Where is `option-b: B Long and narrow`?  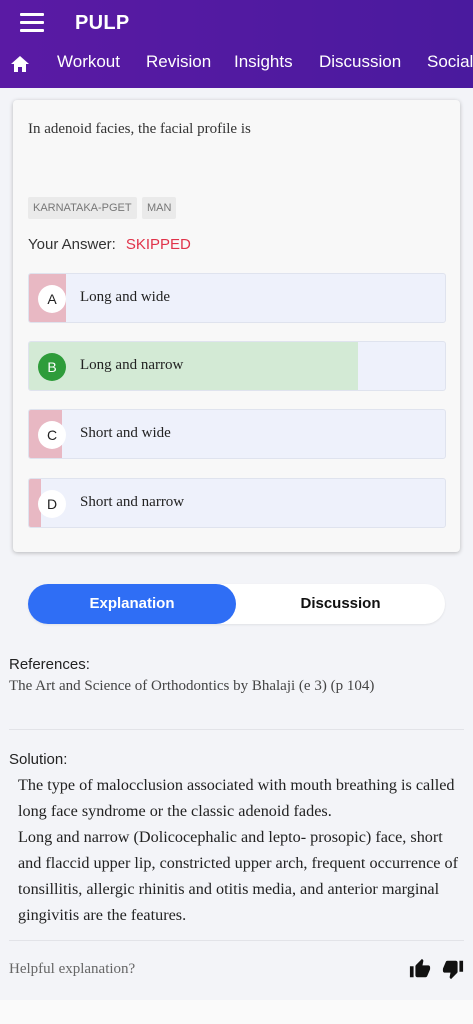
option-b: B Long and narrow is located at coordinates (237, 366).